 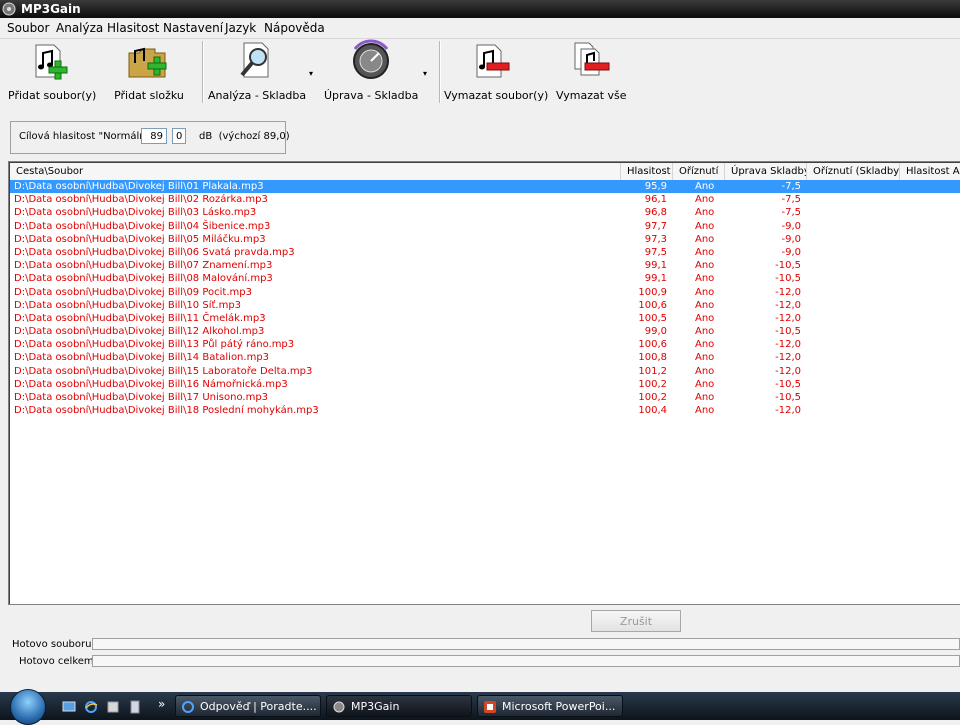 I want to click on menu-analyza: Analýza, so click(x=79, y=28).